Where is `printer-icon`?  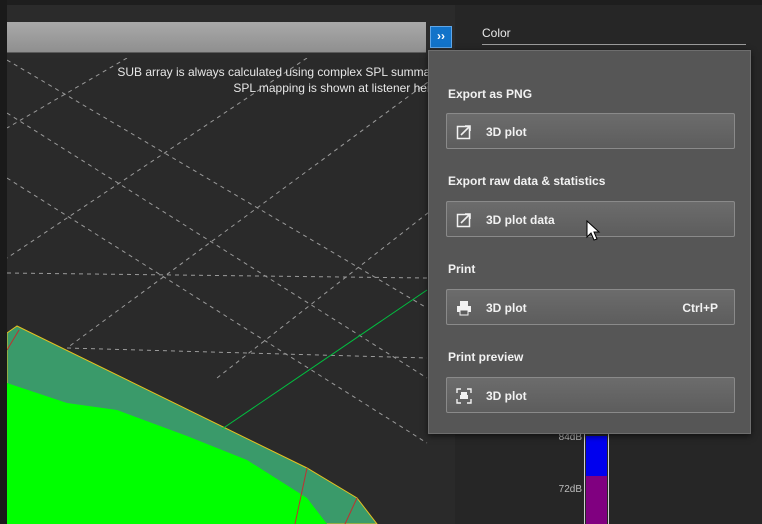
printer-icon is located at coordinates (464, 308).